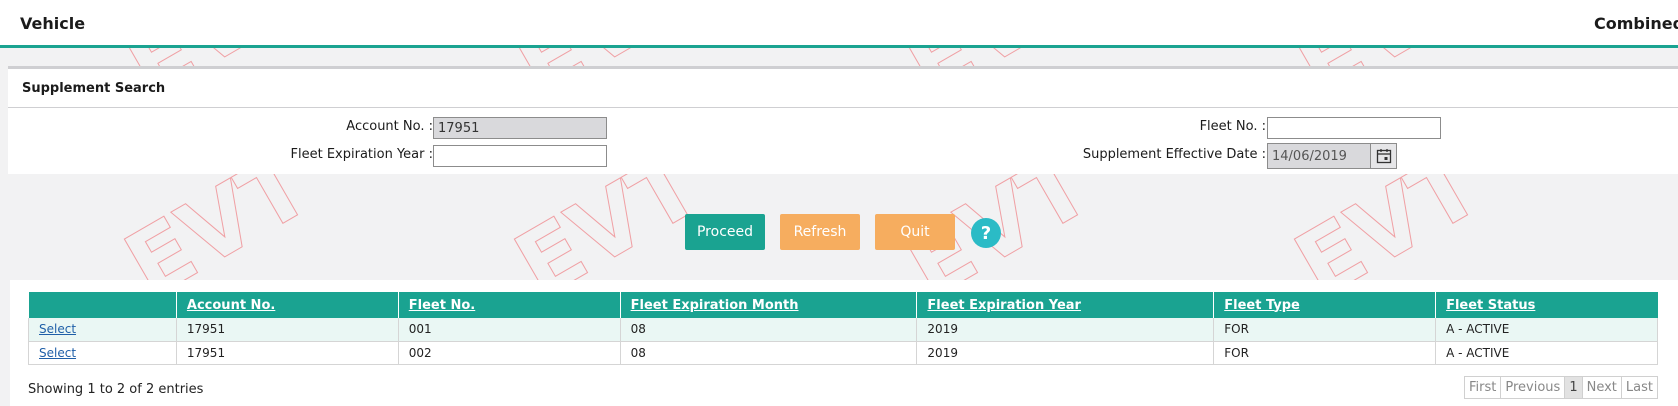 The height and width of the screenshot is (406, 1678). What do you see at coordinates (1601, 387) in the screenshot?
I see `pager-next: Next` at bounding box center [1601, 387].